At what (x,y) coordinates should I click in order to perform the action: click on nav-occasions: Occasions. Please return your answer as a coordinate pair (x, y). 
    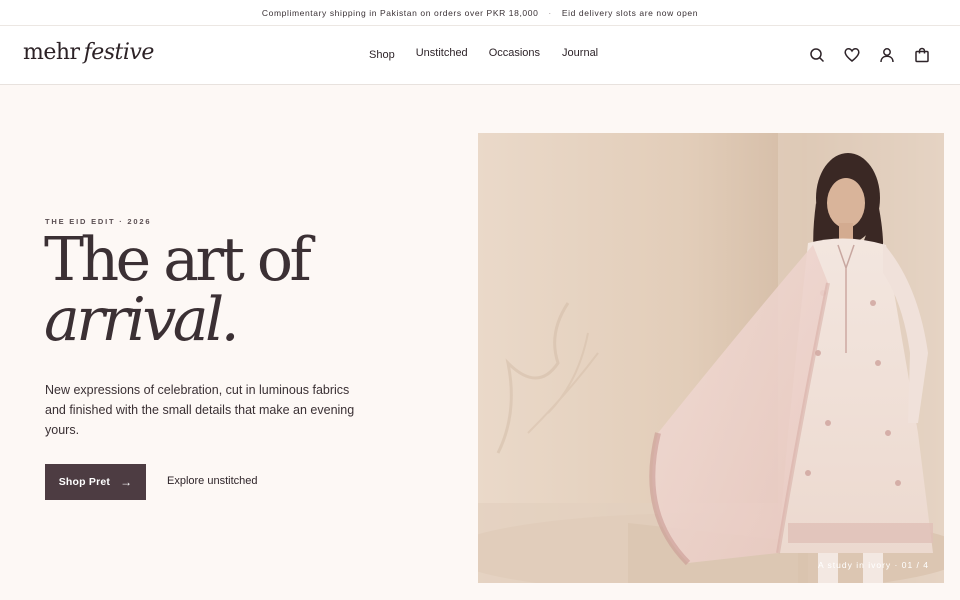
    Looking at the image, I should click on (514, 54).